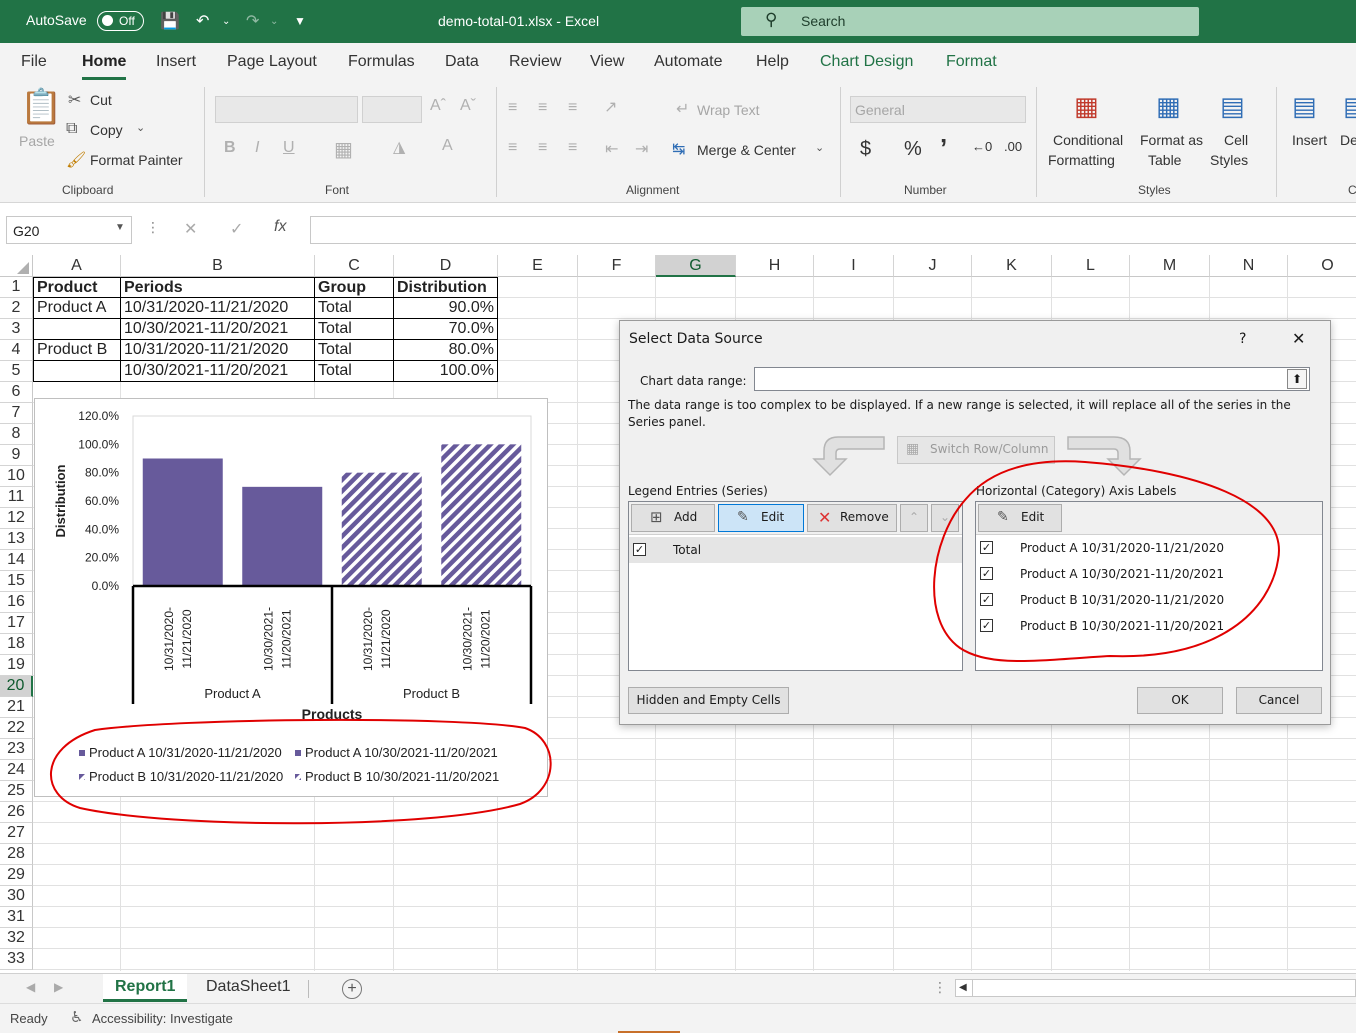  What do you see at coordinates (438, 106) in the screenshot?
I see `increase-font-icon: Aˆ` at bounding box center [438, 106].